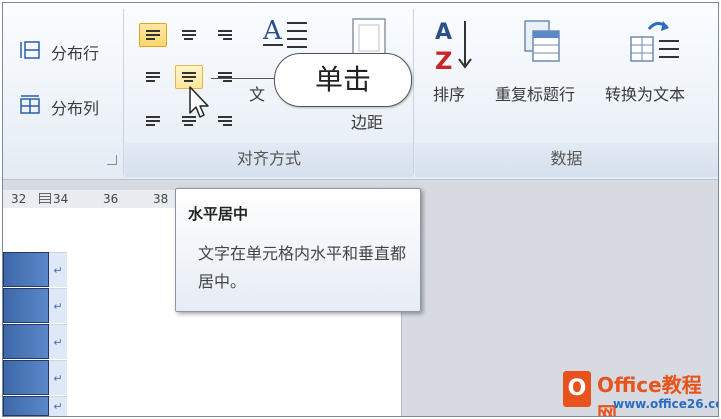 The image size is (721, 419). What do you see at coordinates (638, 392) in the screenshot?
I see `watermark: O Office教程网 www.office26.com` at bounding box center [638, 392].